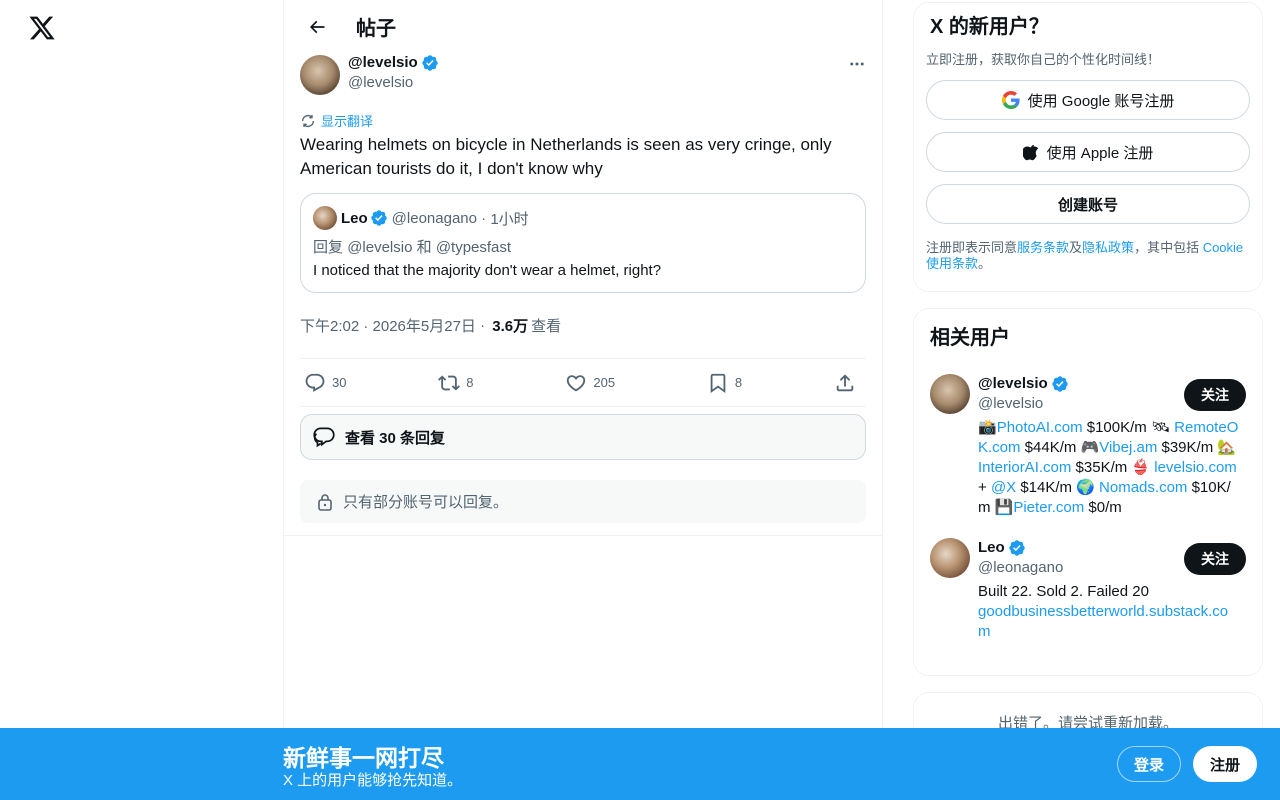  Describe the element at coordinates (1225, 764) in the screenshot. I see `register-button: 注册` at that location.